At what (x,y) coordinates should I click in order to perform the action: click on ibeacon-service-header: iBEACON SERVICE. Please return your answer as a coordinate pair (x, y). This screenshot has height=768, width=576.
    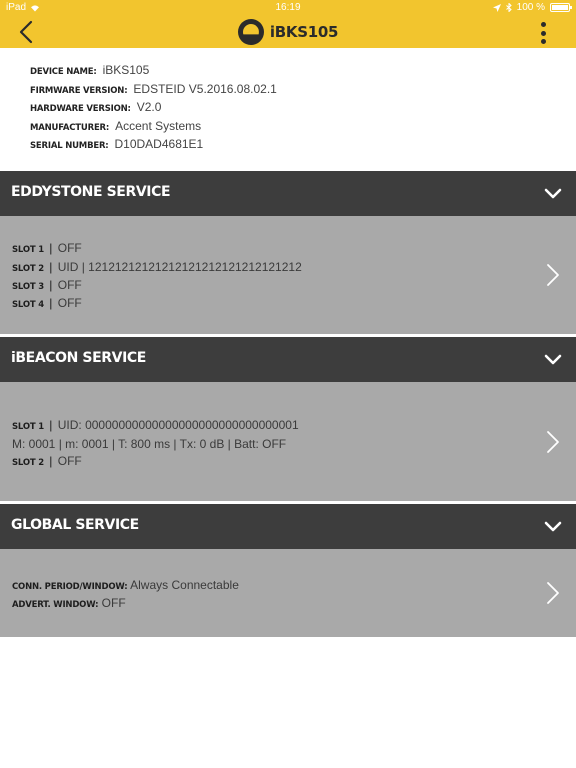
    Looking at the image, I should click on (288, 359).